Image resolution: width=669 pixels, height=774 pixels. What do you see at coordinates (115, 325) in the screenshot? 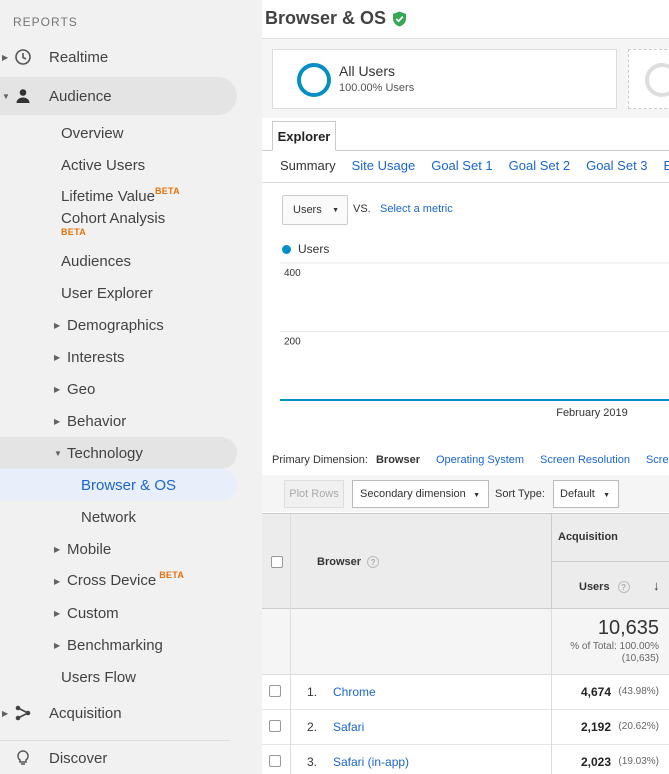
I see `sidebar-item-label: Demographics` at bounding box center [115, 325].